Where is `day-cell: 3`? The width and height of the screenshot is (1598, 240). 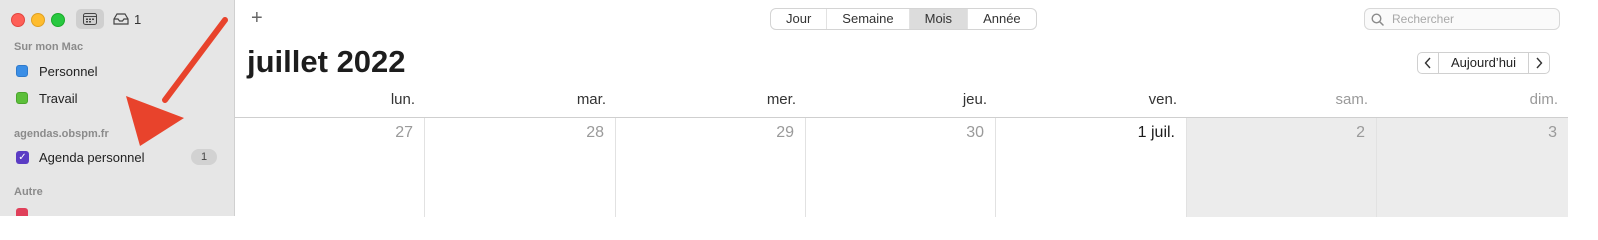
day-cell: 3 is located at coordinates (1472, 167).